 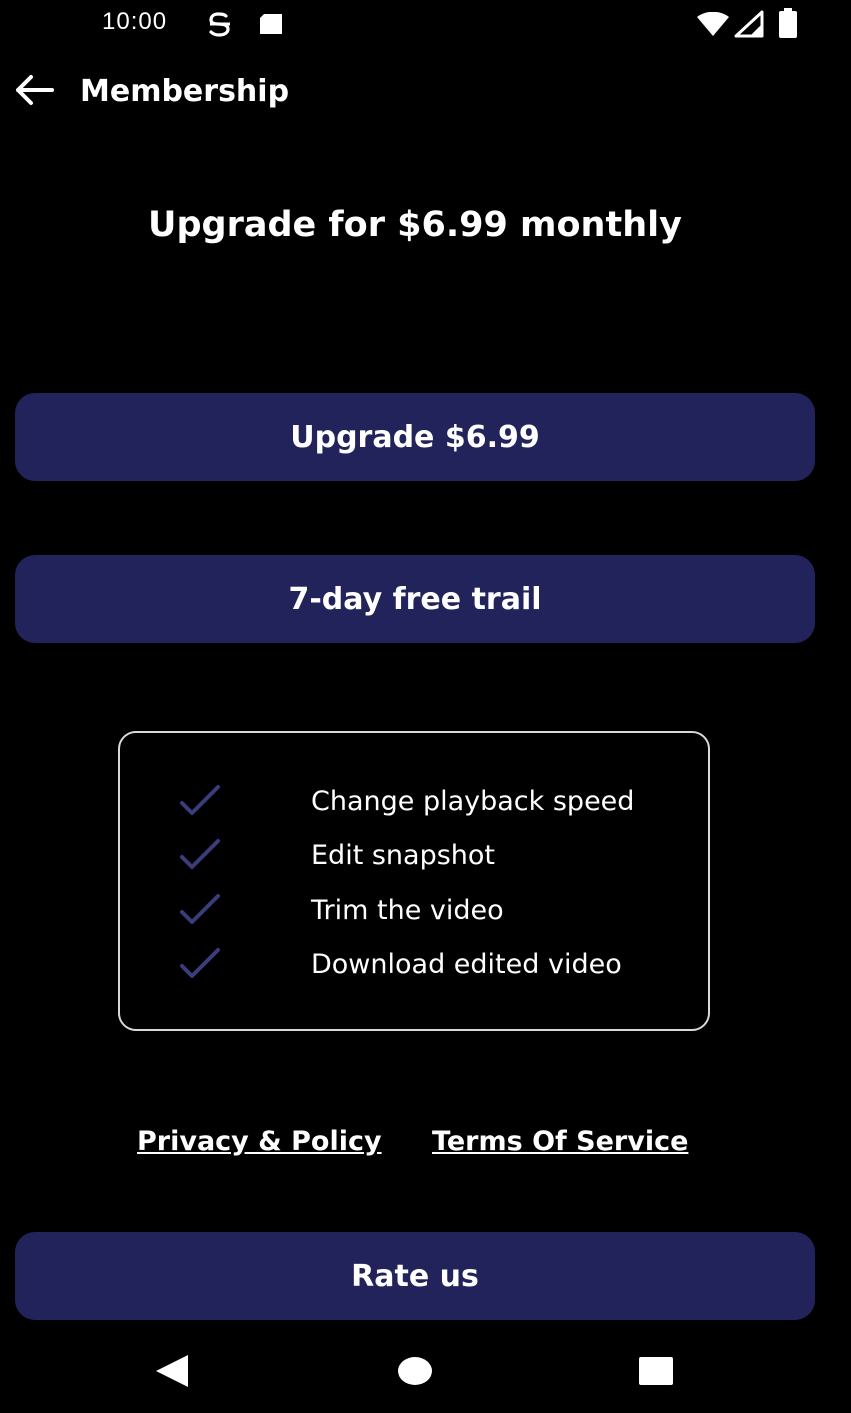 What do you see at coordinates (259, 1142) in the screenshot?
I see `privacy-policy-link: Privacy & Policy` at bounding box center [259, 1142].